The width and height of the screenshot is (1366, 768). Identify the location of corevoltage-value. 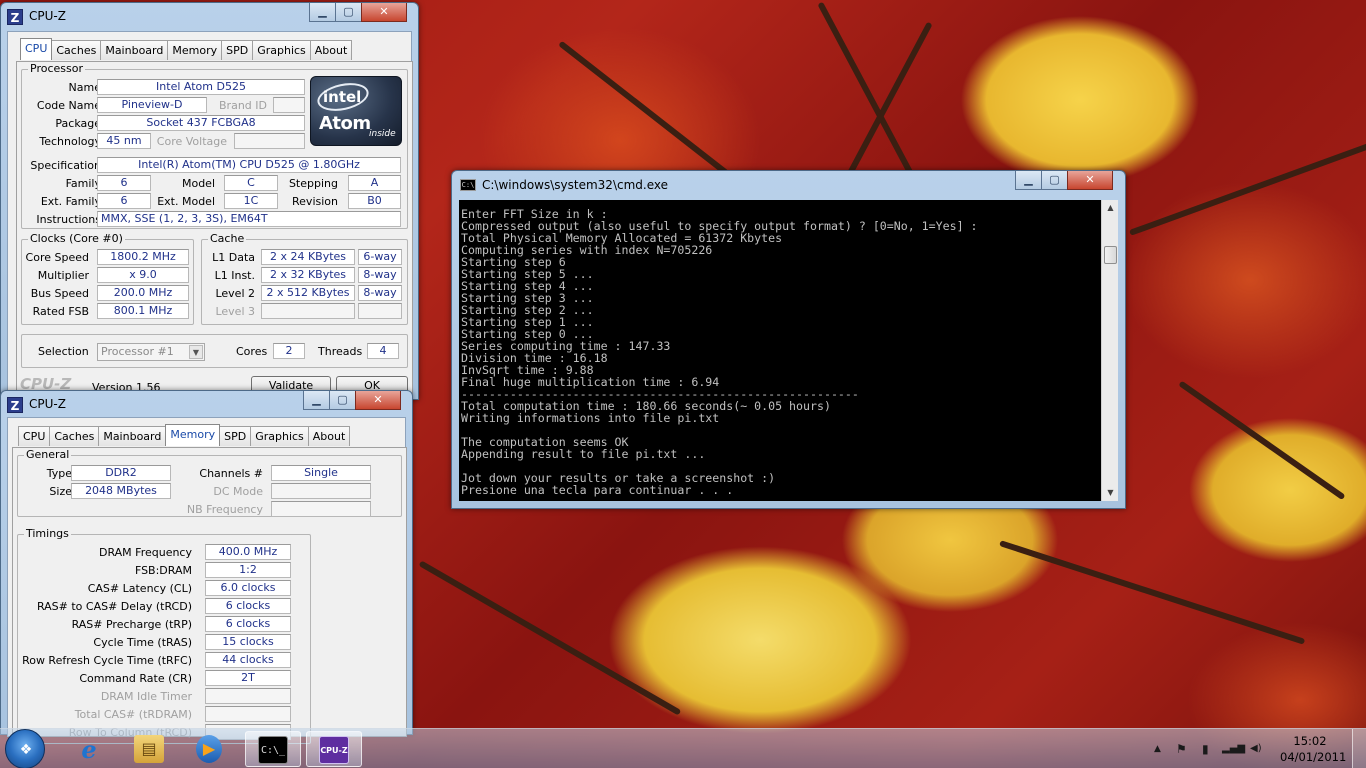
(269, 141).